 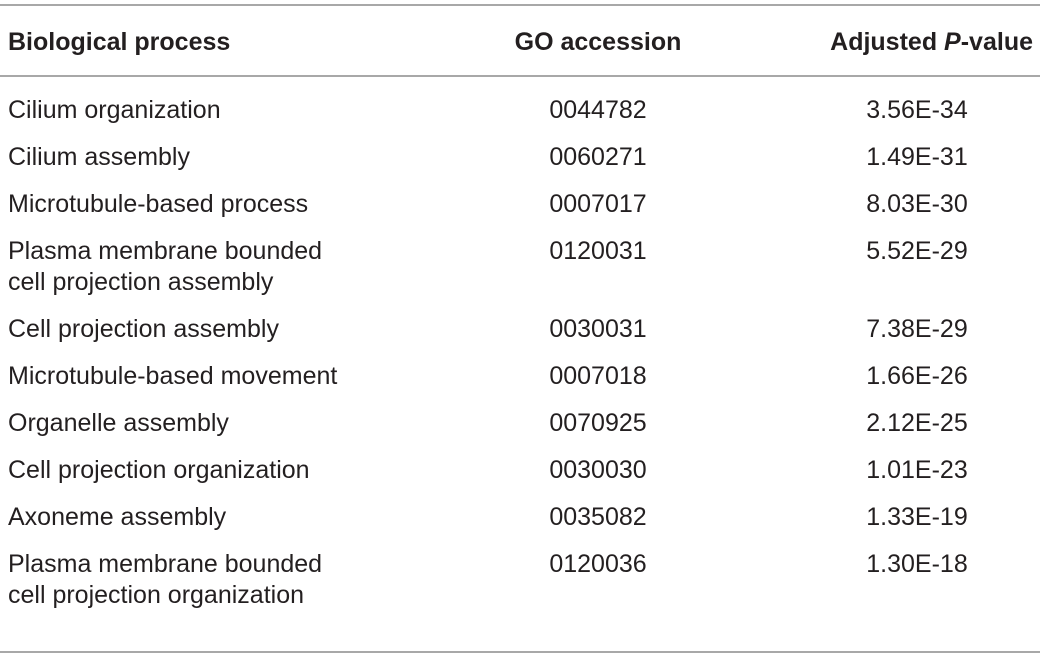 What do you see at coordinates (952, 42) in the screenshot?
I see `header-pvalue-italic: P` at bounding box center [952, 42].